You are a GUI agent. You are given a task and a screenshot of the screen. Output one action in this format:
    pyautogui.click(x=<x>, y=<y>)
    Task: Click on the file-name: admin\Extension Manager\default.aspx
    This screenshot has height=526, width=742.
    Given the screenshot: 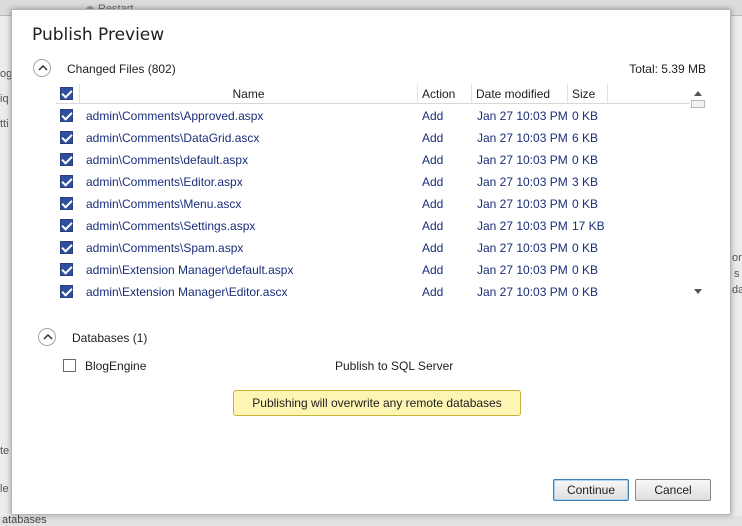 What is the action you would take?
    pyautogui.click(x=190, y=270)
    